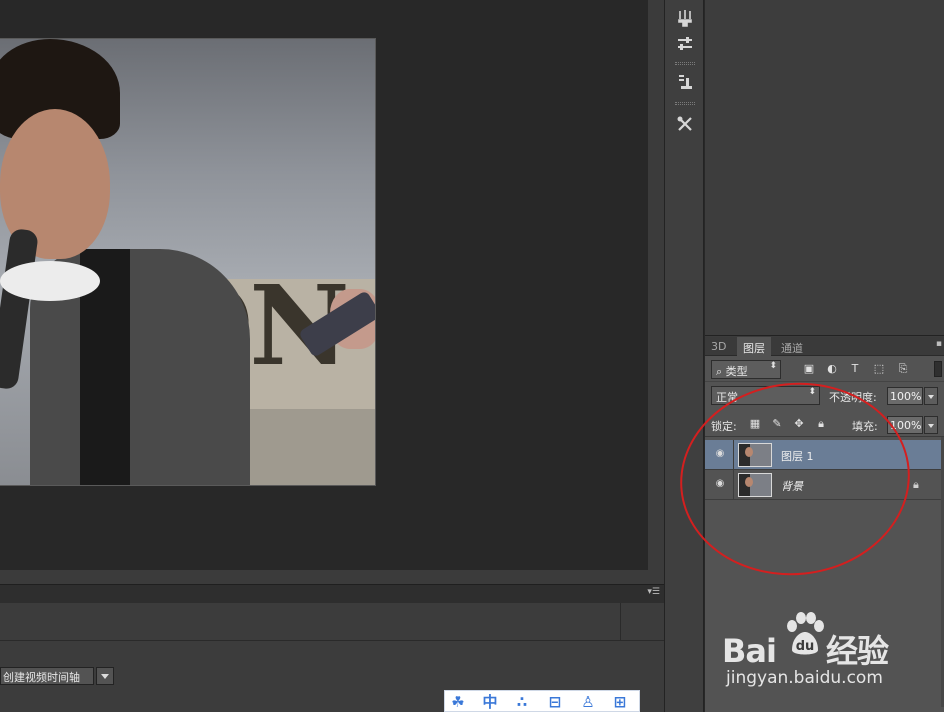  I want to click on image-filter-icon: ▣, so click(809, 369).